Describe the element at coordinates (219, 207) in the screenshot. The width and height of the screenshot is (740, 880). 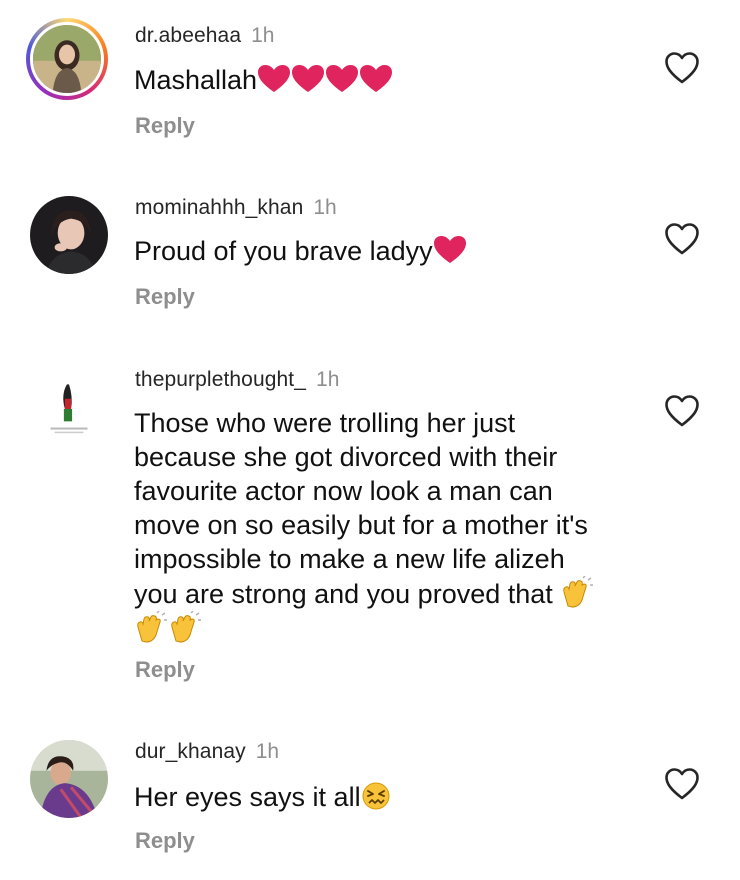
I see `username: mominahhh_khan` at that location.